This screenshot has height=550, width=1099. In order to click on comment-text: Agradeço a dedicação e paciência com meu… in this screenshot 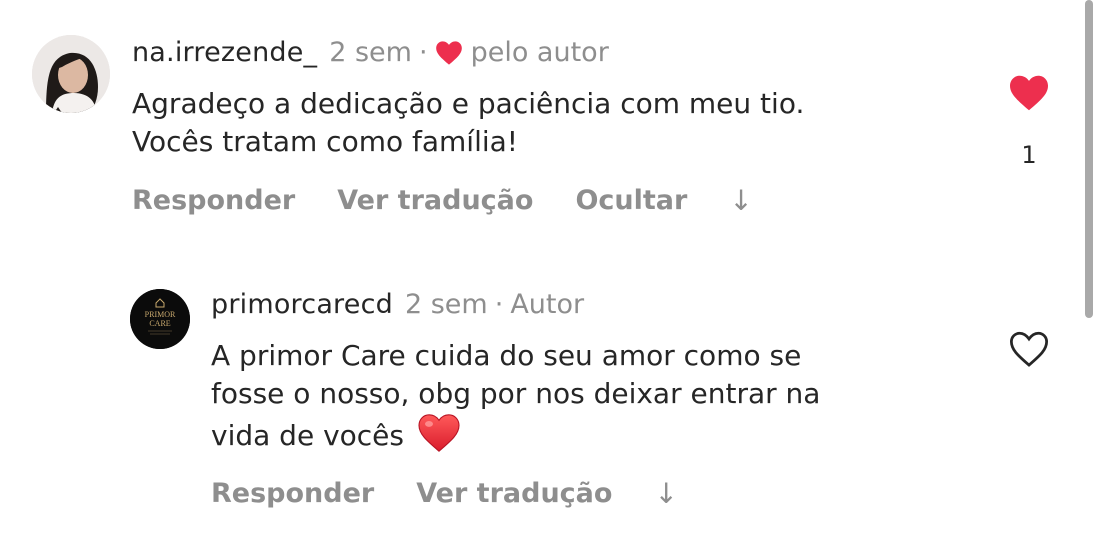, I will do `click(468, 123)`.